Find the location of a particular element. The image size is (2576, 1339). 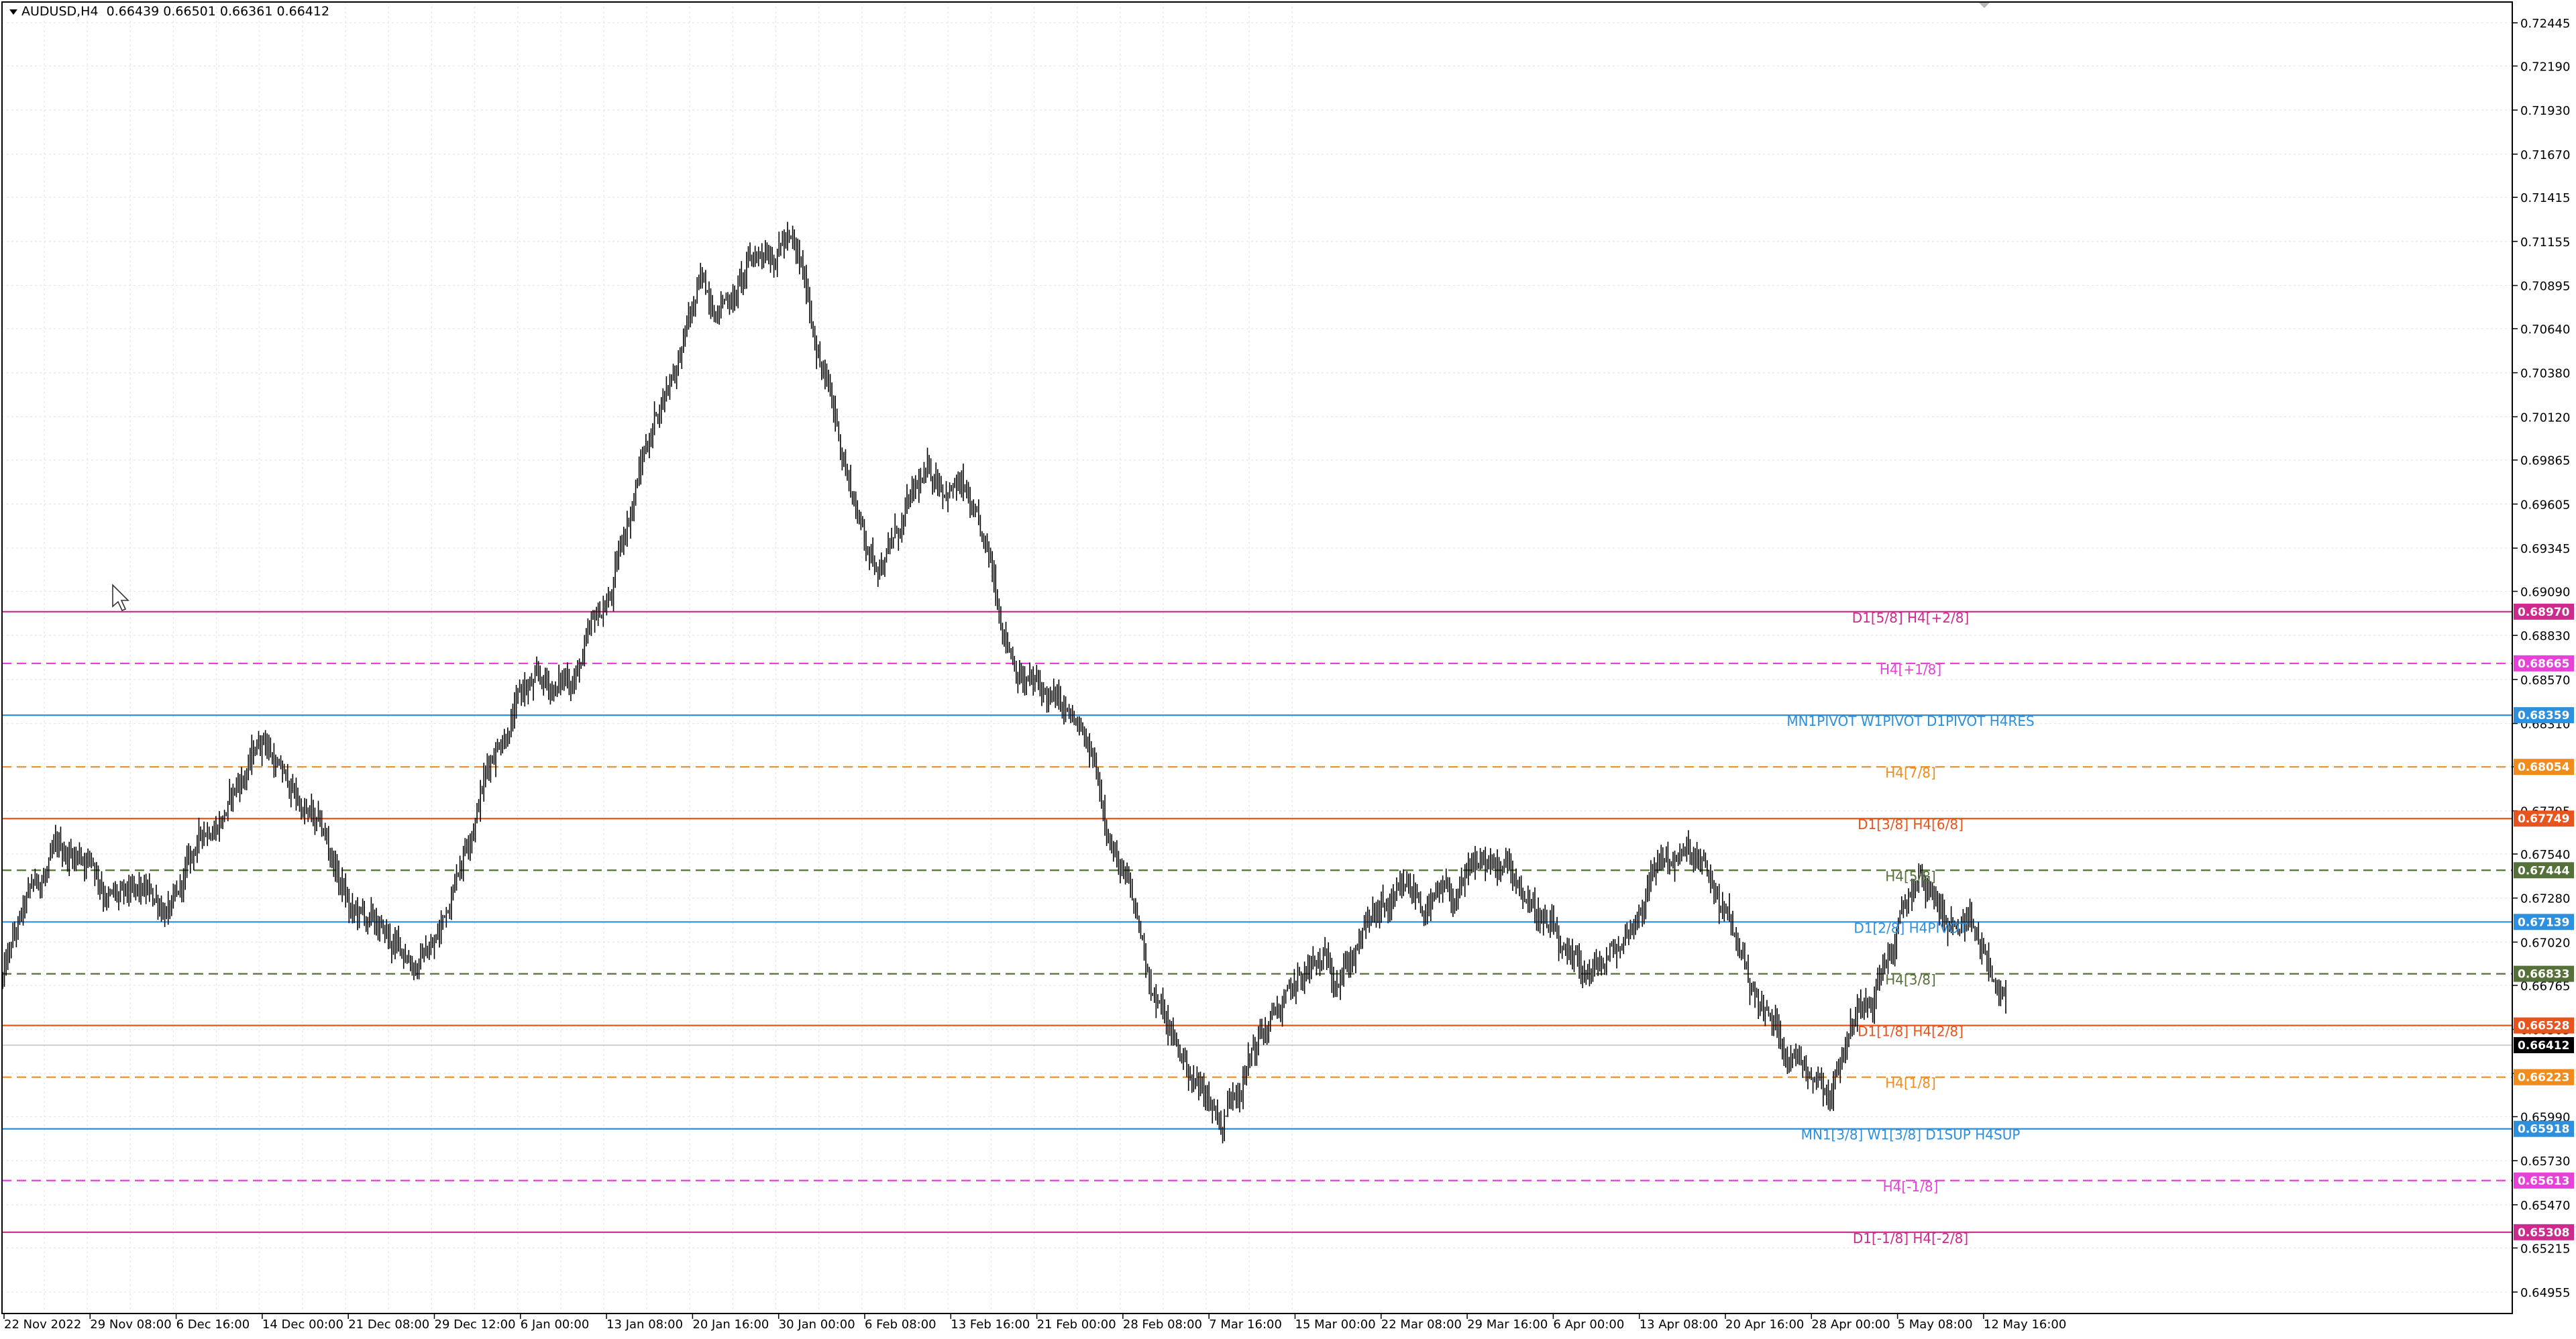

level-label: H4[-1/8] is located at coordinates (1911, 1187).